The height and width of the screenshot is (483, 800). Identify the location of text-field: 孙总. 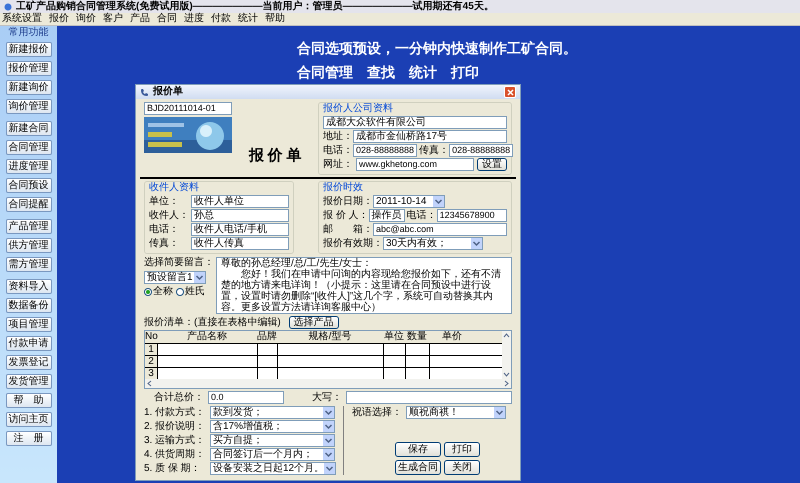
(240, 215).